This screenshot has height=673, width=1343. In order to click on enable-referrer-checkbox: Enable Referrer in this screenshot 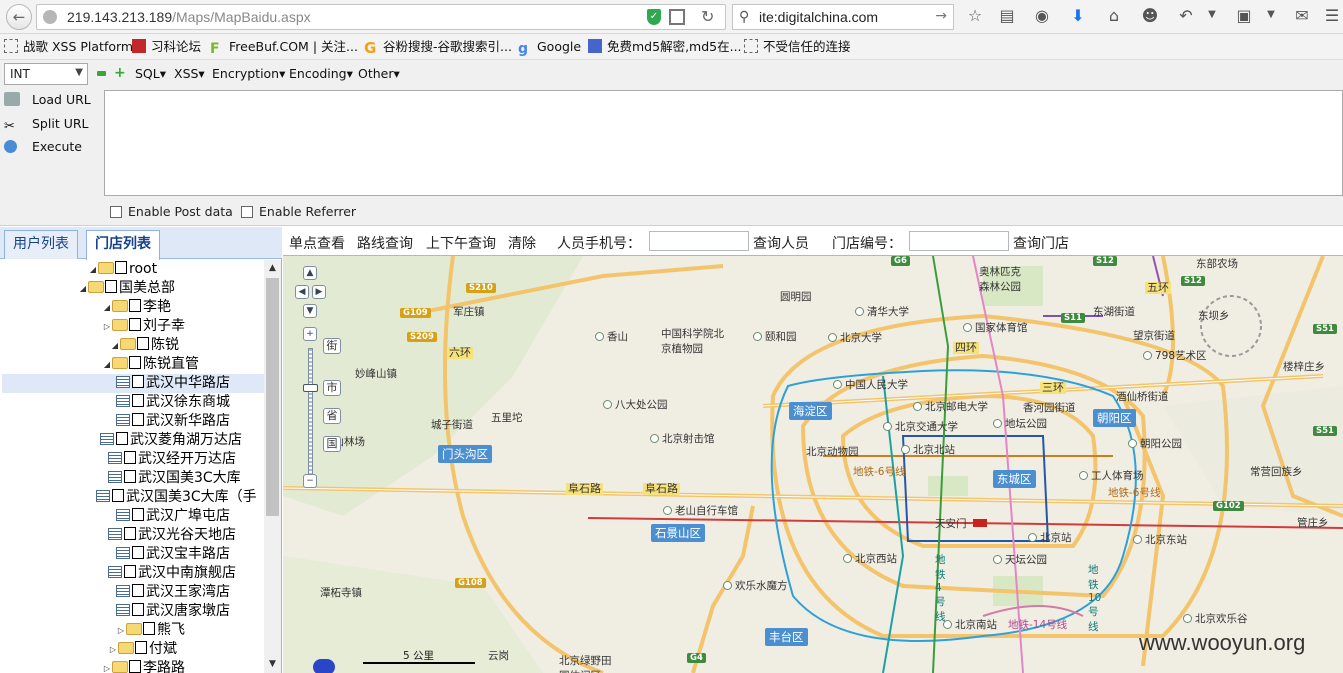, I will do `click(298, 211)`.